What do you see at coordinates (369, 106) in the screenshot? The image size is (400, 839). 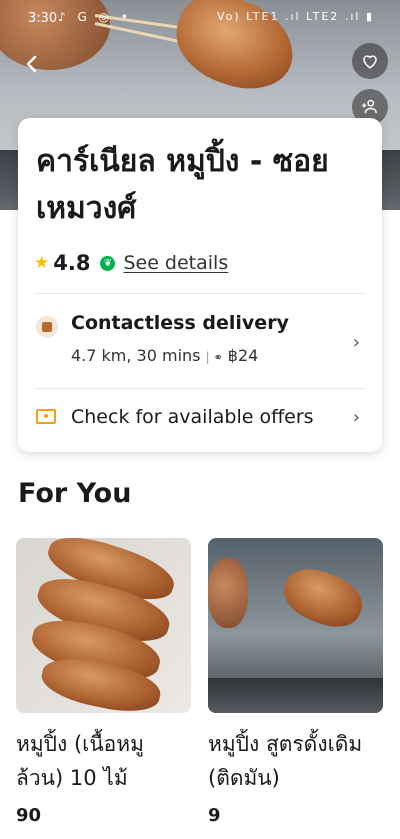 I see `add-people-icon` at bounding box center [369, 106].